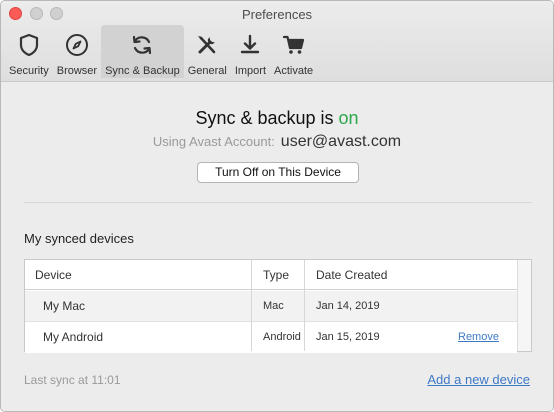 This screenshot has width=554, height=412. I want to click on table-scrollbar, so click(524, 305).